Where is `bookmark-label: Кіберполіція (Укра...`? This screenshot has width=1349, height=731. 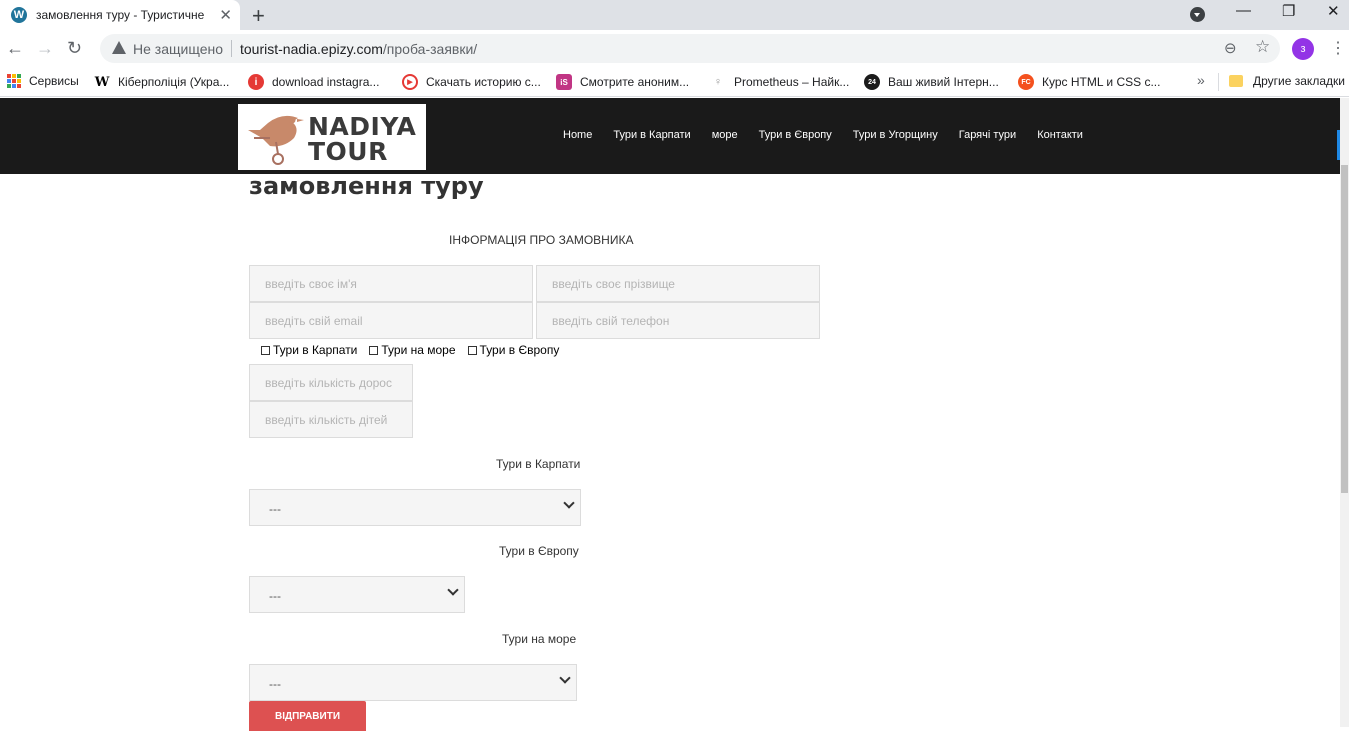 bookmark-label: Кіберполіція (Укра... is located at coordinates (174, 82).